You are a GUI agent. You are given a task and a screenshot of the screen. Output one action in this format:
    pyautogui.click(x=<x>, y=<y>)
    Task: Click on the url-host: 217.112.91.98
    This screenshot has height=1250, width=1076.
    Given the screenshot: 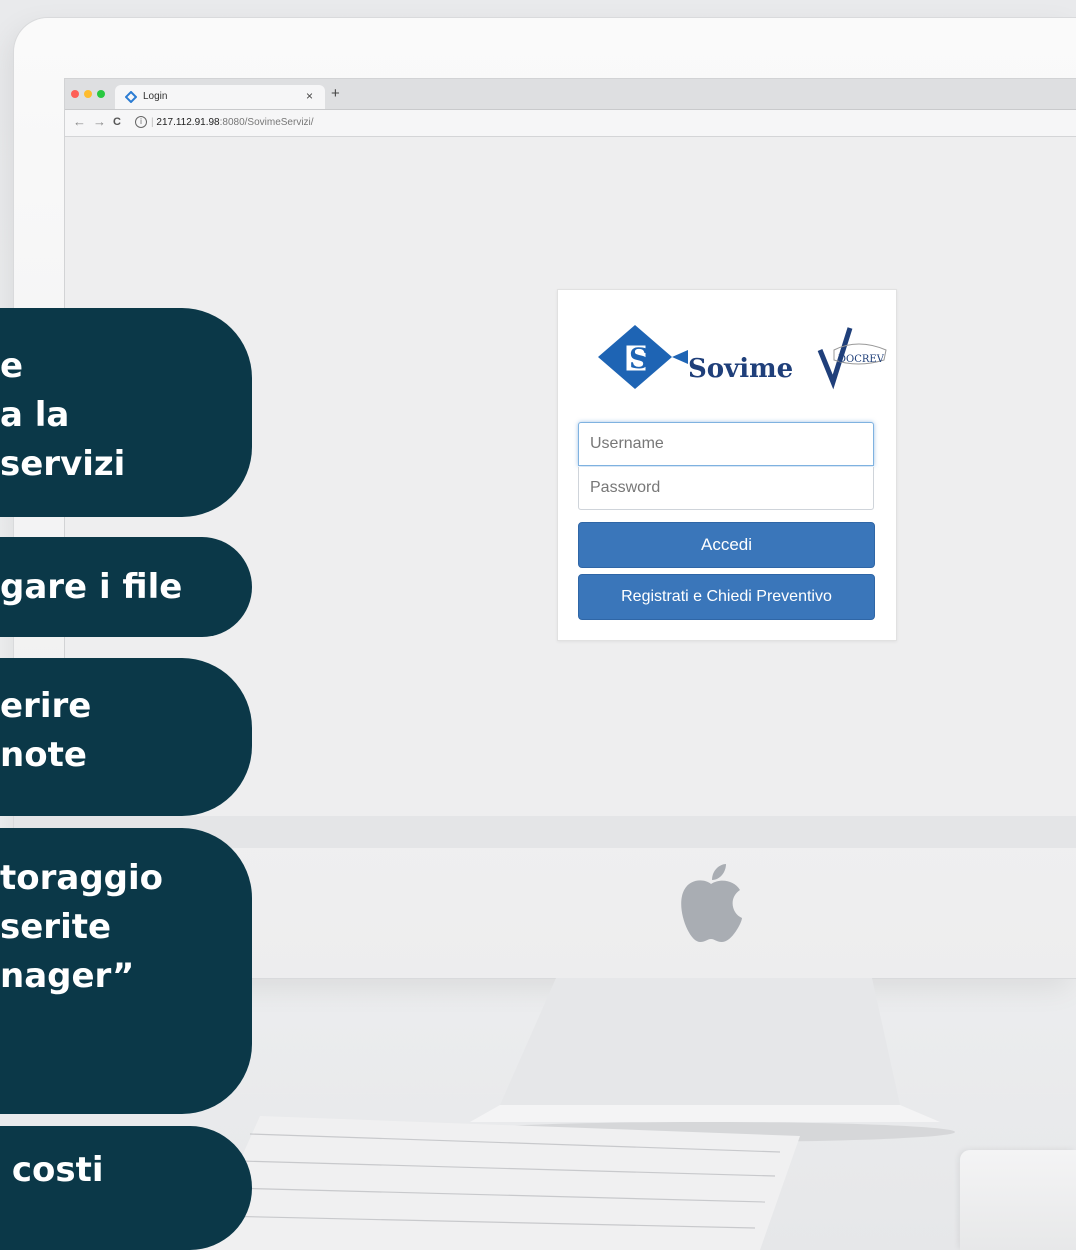 What is the action you would take?
    pyautogui.click(x=188, y=122)
    